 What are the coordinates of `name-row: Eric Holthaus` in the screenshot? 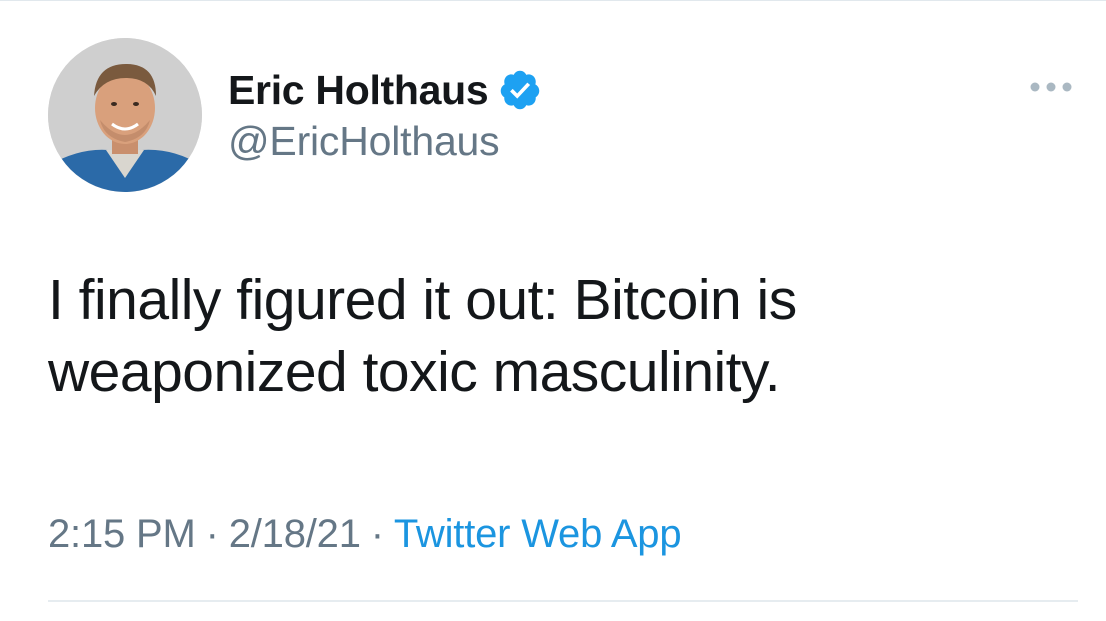 It's located at (385, 90).